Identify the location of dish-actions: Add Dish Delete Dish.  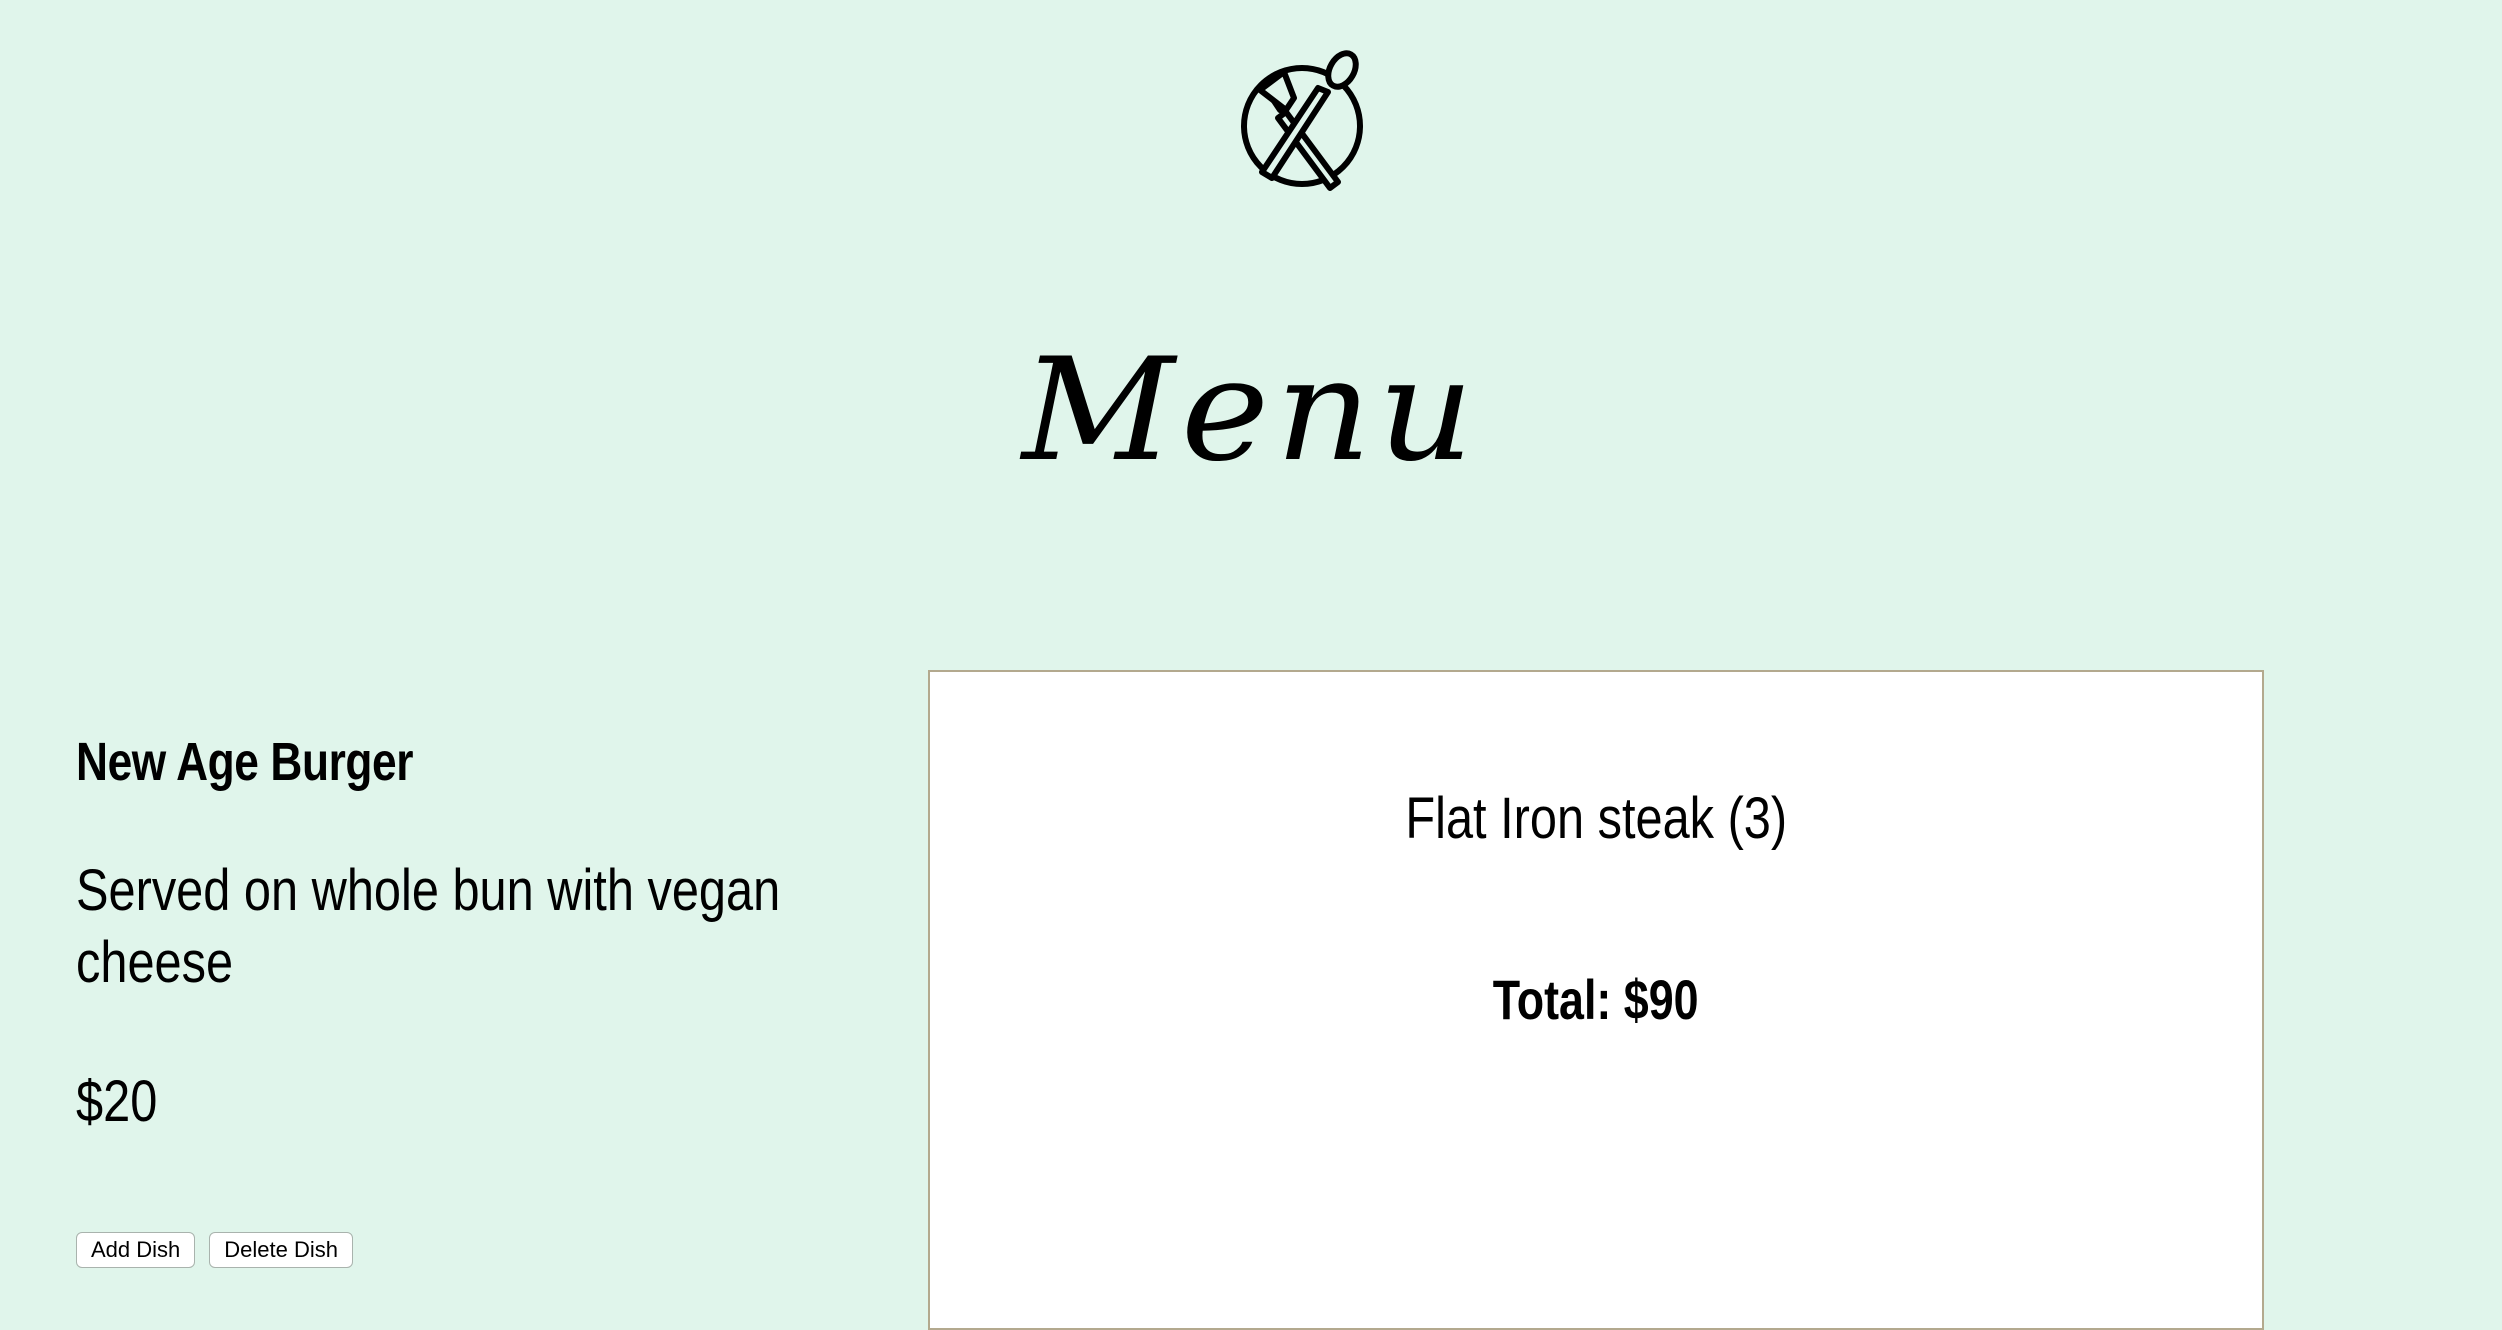
(214, 1250).